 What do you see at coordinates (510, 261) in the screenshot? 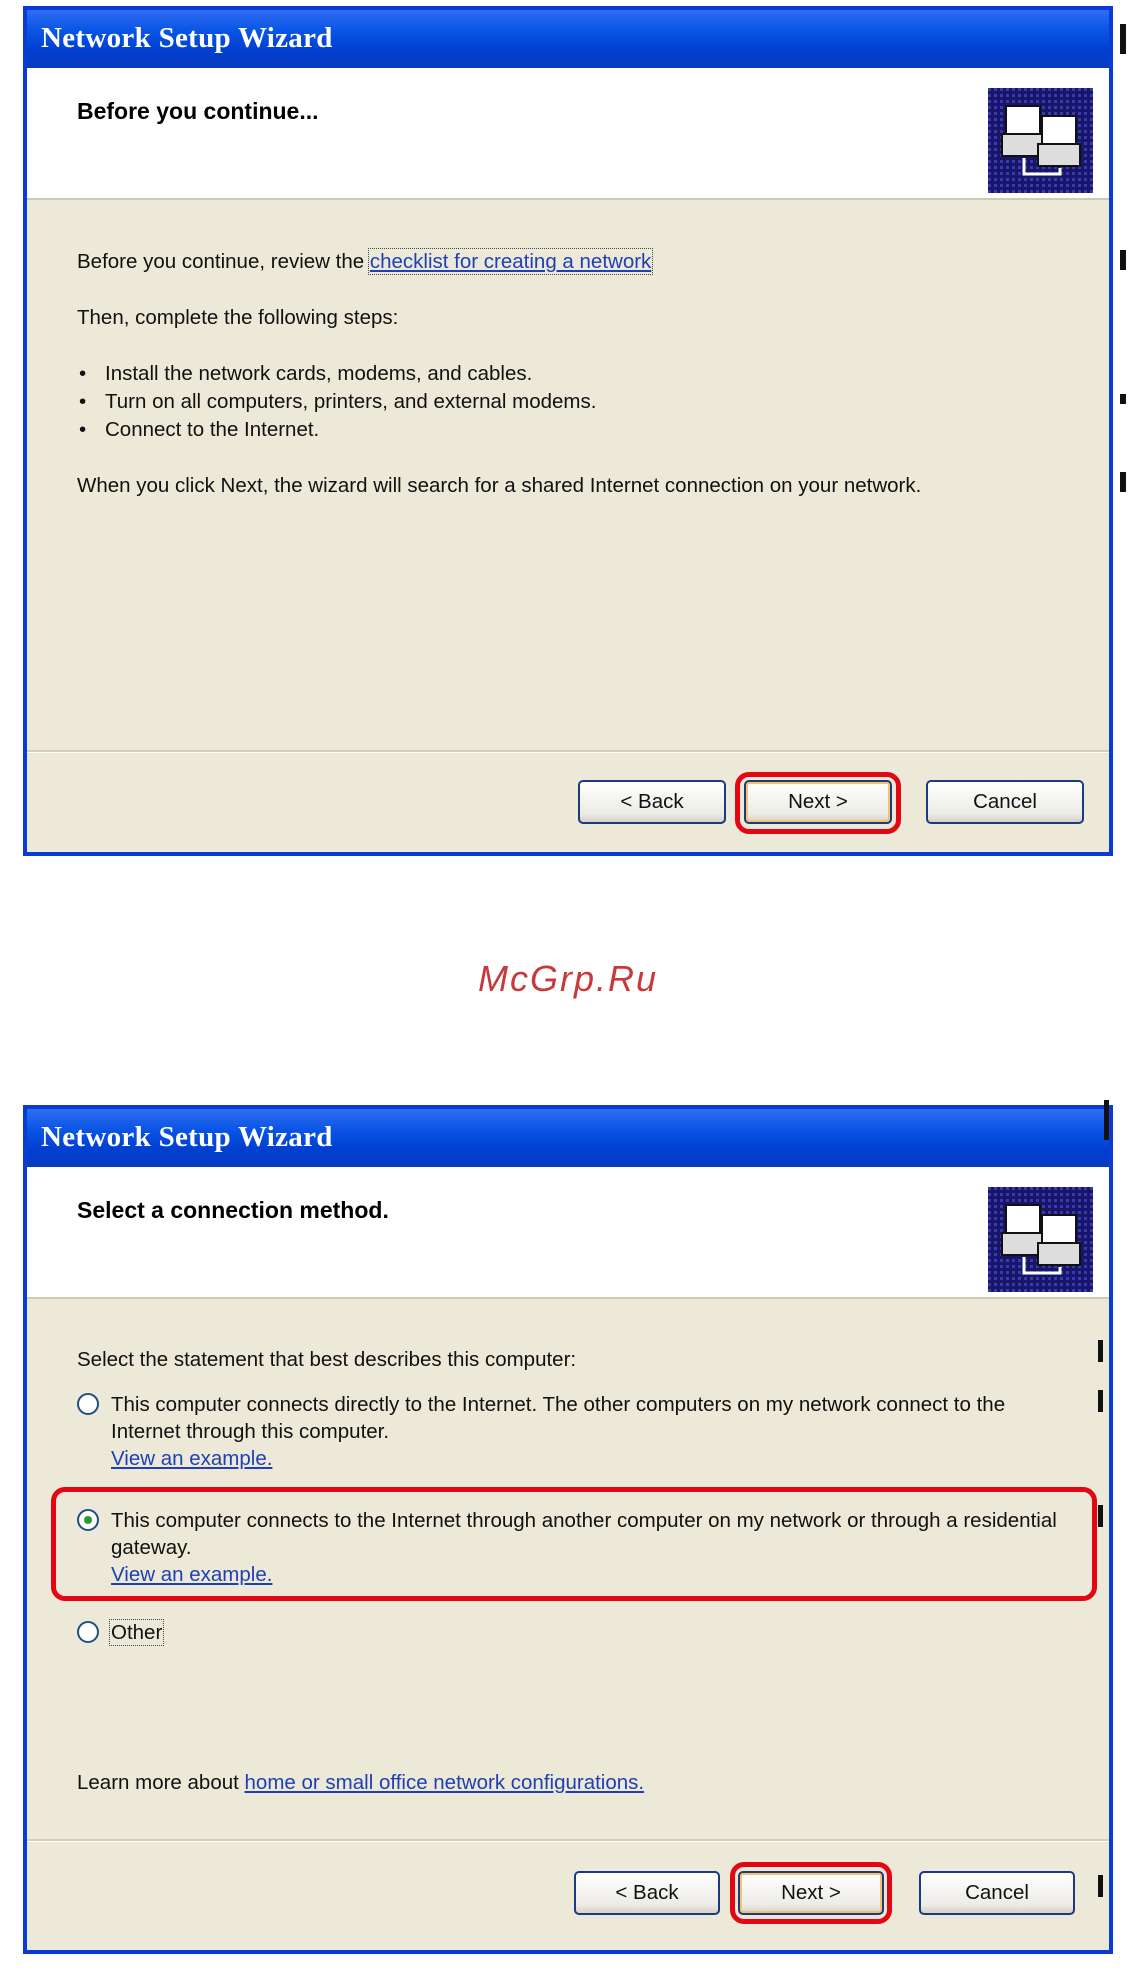
I see `checklist-link: checklist for creating a network` at bounding box center [510, 261].